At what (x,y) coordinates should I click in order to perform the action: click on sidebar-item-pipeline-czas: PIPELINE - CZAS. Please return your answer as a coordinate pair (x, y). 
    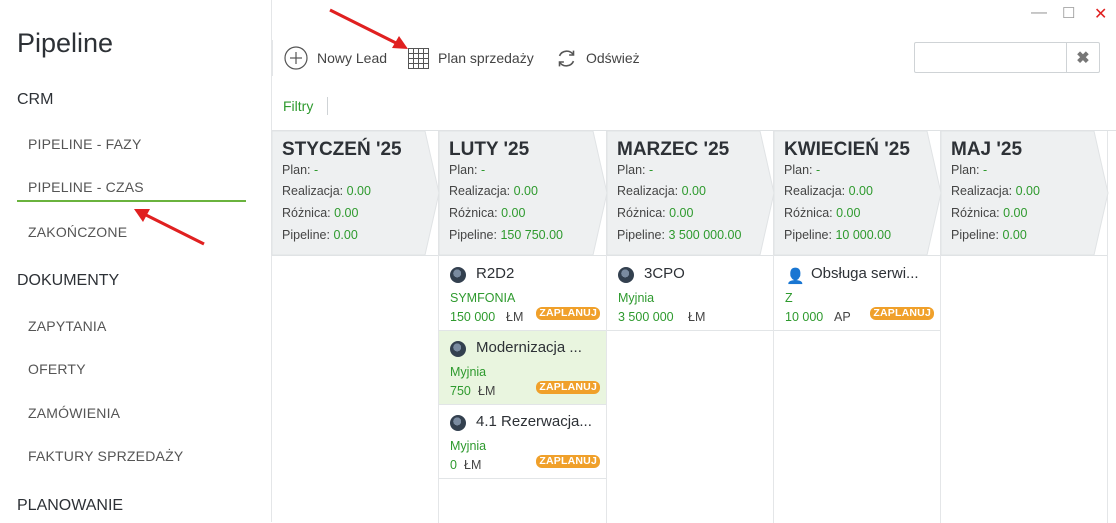
    Looking at the image, I should click on (131, 187).